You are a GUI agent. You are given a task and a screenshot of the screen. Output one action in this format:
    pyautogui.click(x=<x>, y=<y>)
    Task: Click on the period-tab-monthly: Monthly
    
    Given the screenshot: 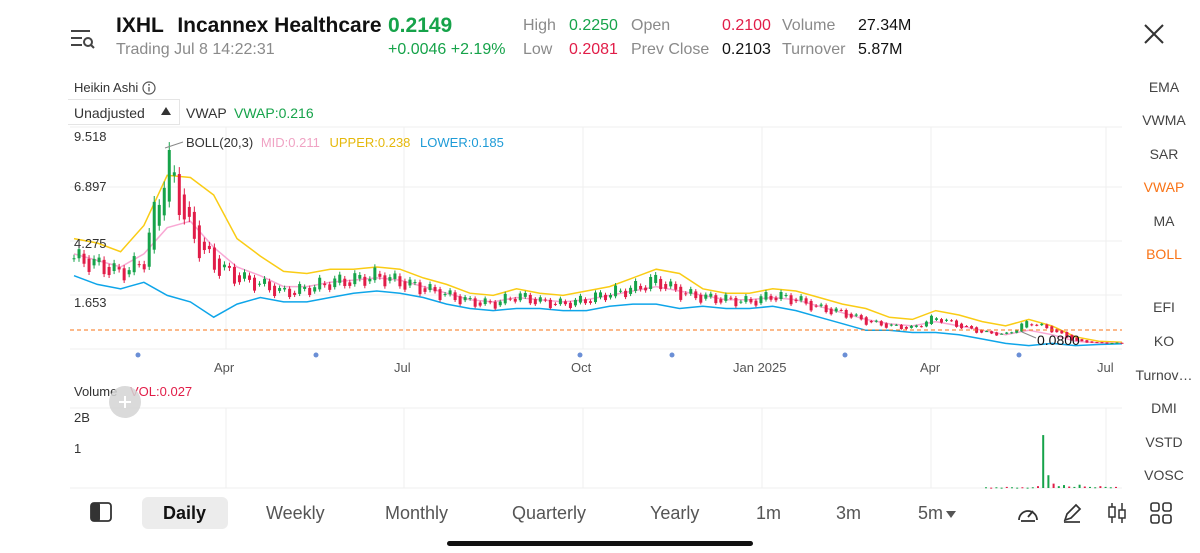 What is the action you would take?
    pyautogui.click(x=416, y=513)
    